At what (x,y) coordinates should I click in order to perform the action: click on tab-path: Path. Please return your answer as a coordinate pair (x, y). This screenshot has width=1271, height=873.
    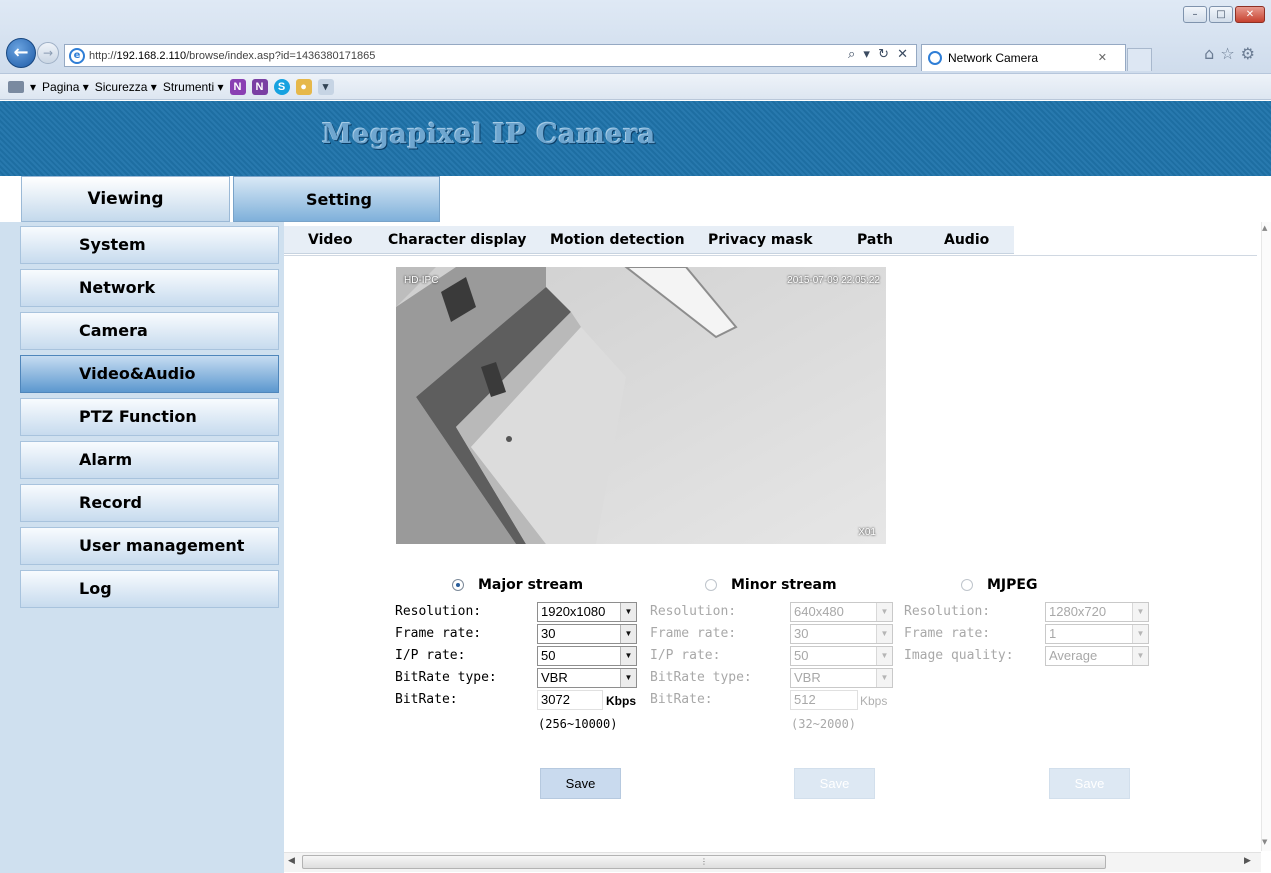
    Looking at the image, I should click on (875, 240).